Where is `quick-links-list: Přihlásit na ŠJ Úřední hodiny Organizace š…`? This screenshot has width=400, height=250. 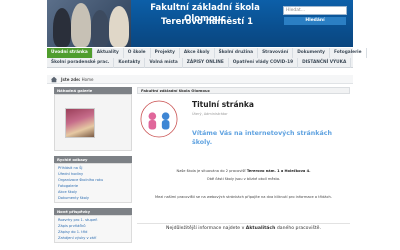
quick-links-list: Přihlásit na ŠJ Úřední hodiny Organizace š… is located at coordinates (93, 183).